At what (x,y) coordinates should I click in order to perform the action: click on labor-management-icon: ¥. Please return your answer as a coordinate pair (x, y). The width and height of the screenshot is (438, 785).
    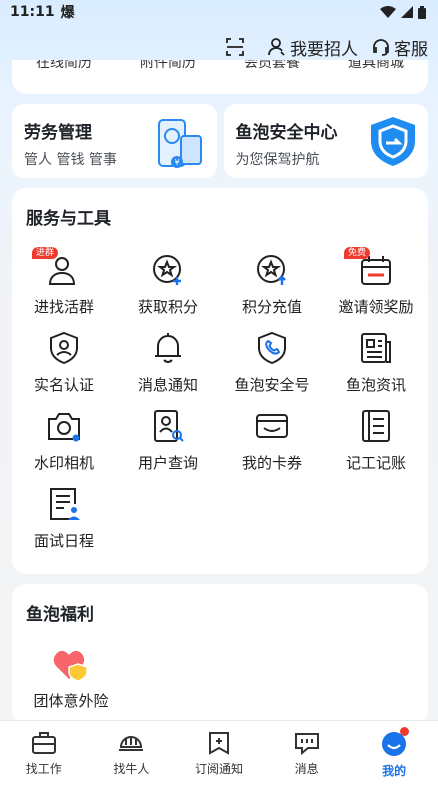
    Looking at the image, I should click on (179, 143).